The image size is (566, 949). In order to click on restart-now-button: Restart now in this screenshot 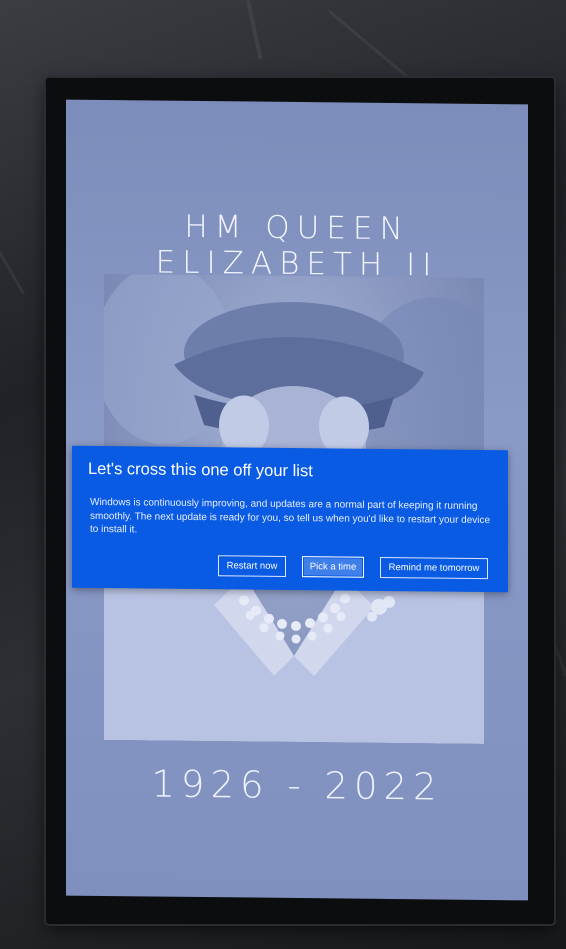, I will do `click(252, 566)`.